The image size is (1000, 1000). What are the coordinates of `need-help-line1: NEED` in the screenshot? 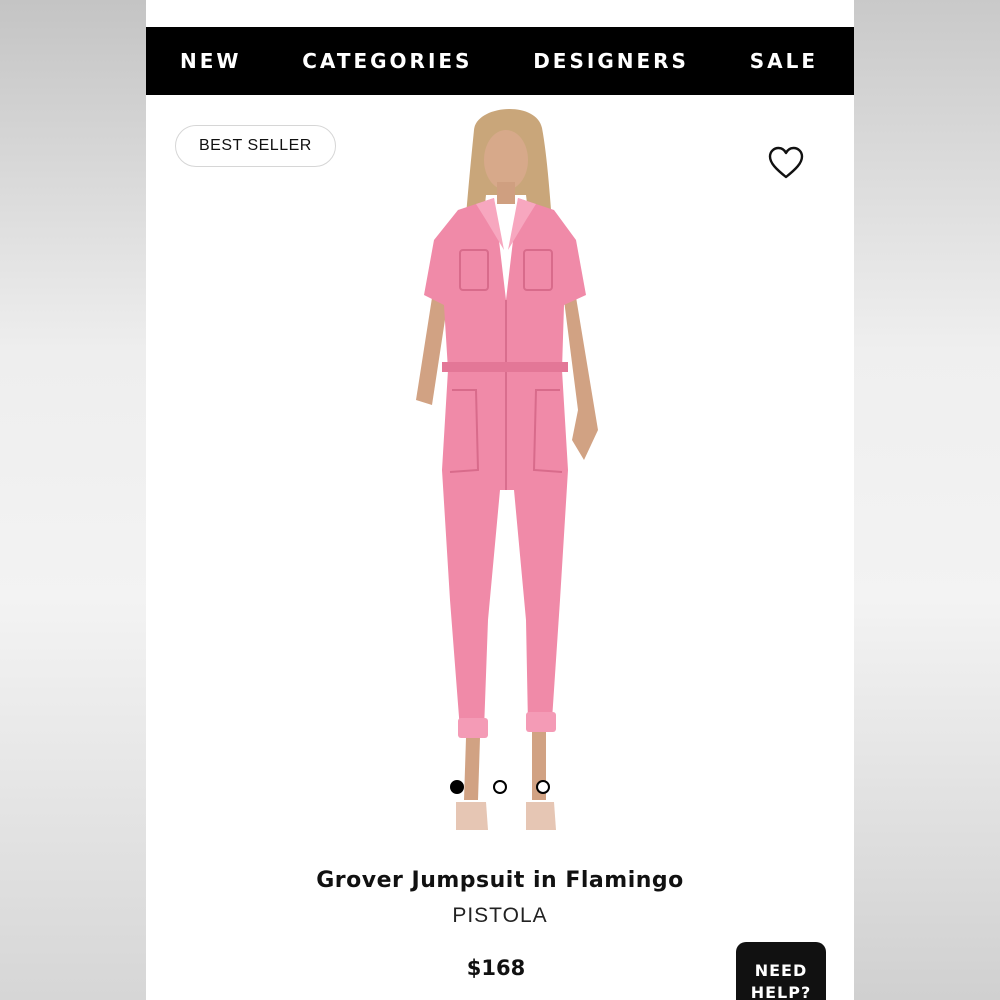 It's located at (781, 970).